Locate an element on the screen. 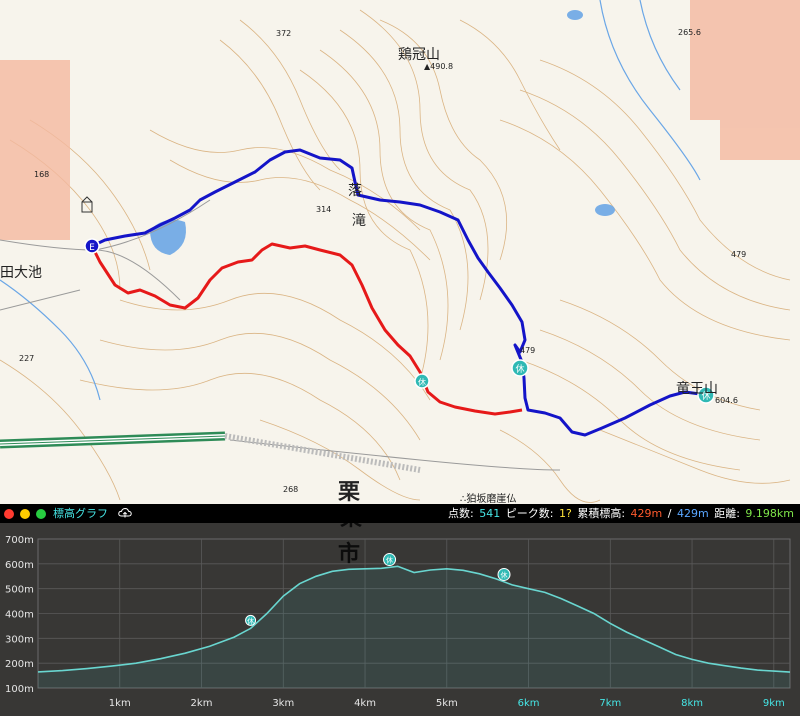 The width and height of the screenshot is (800, 716). waterfall-label: 滝 is located at coordinates (359, 221).